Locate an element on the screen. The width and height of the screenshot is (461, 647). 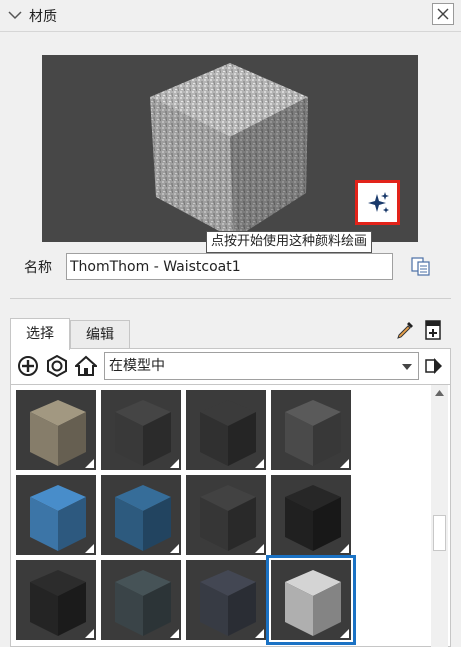
collection-select-value: 在模型中 is located at coordinates (137, 366).